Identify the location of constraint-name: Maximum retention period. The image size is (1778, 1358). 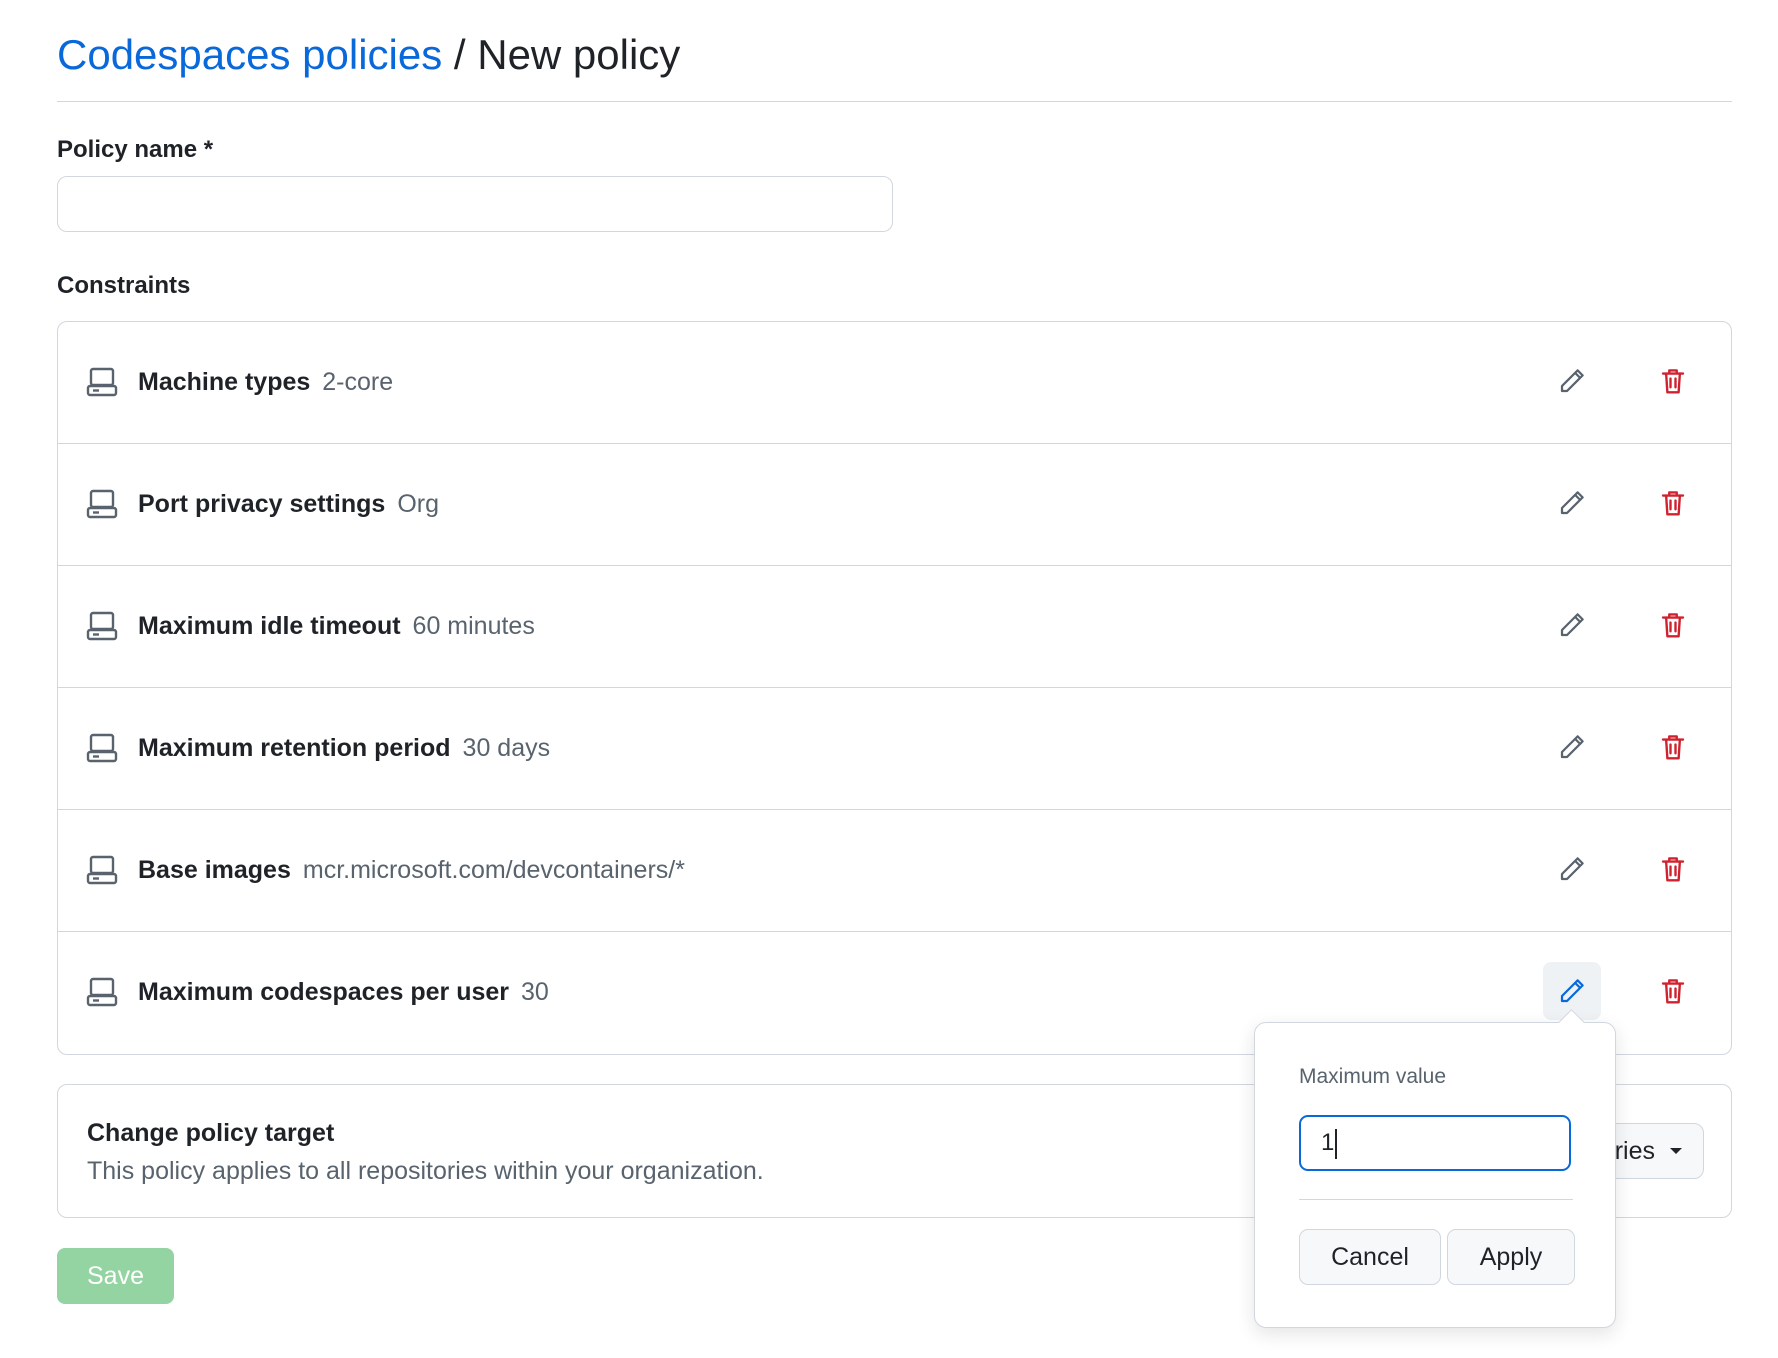
(294, 748).